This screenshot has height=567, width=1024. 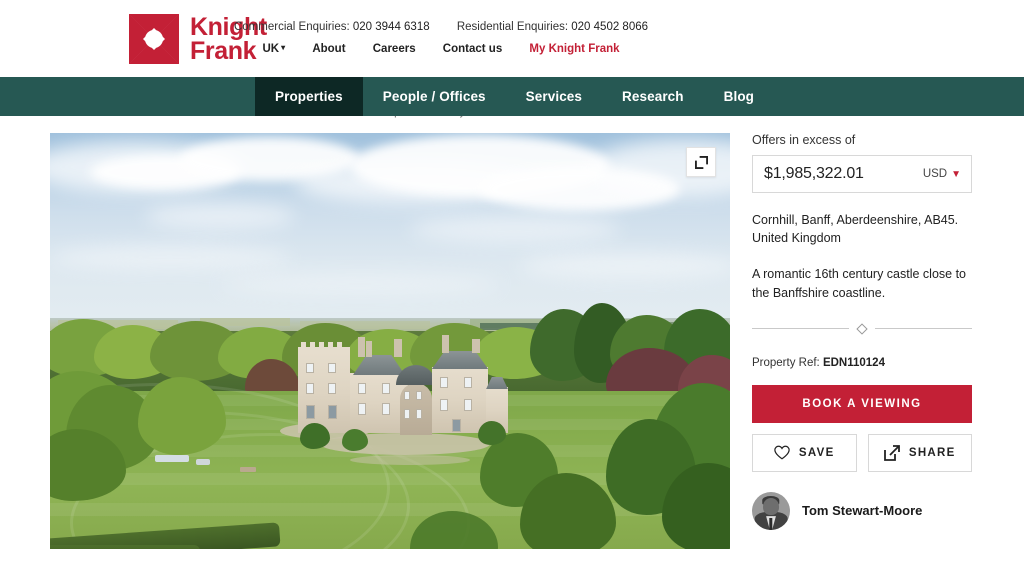 I want to click on currency-label: USD, so click(x=935, y=174).